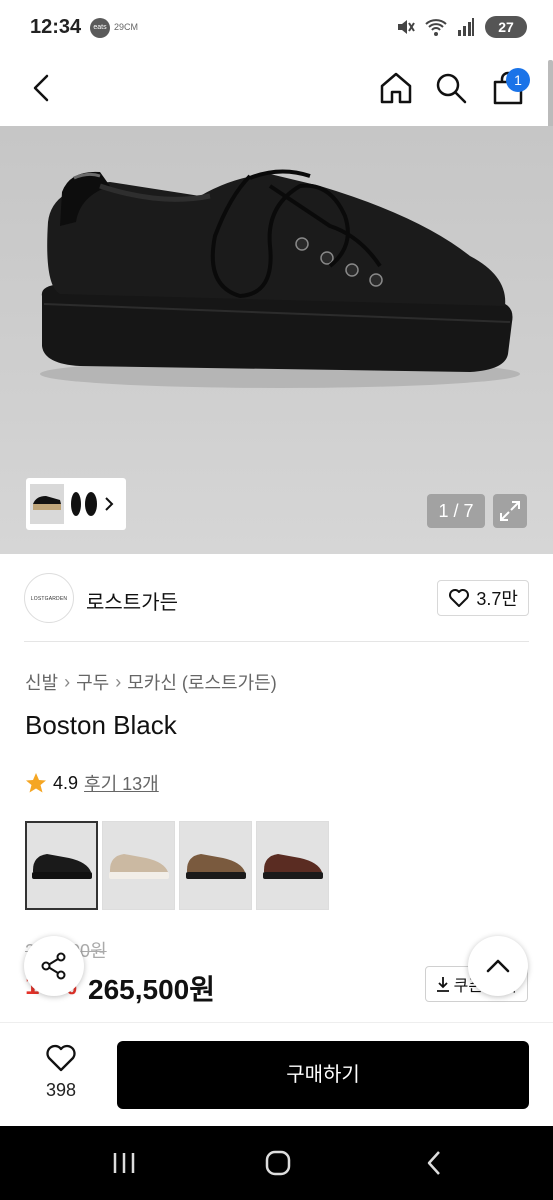  I want to click on recent-apps-button, so click(124, 1163).